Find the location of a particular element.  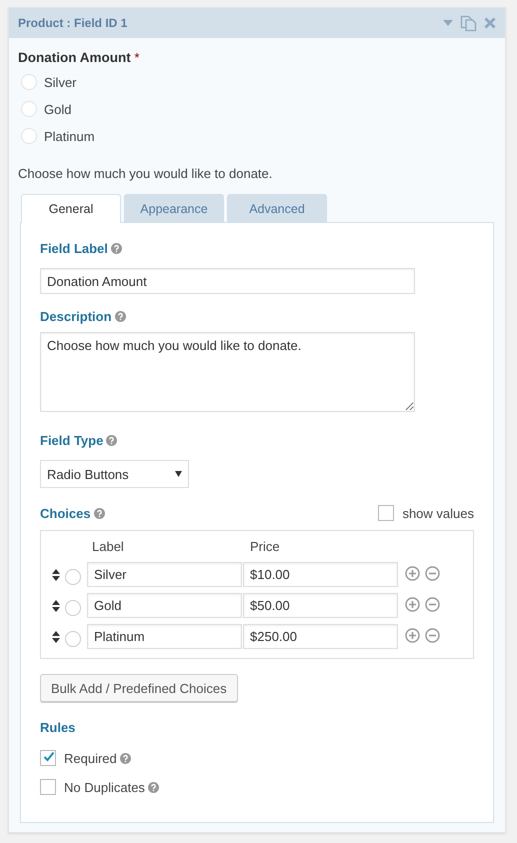

field-description: Choose how much you would like to donate. is located at coordinates (146, 173).